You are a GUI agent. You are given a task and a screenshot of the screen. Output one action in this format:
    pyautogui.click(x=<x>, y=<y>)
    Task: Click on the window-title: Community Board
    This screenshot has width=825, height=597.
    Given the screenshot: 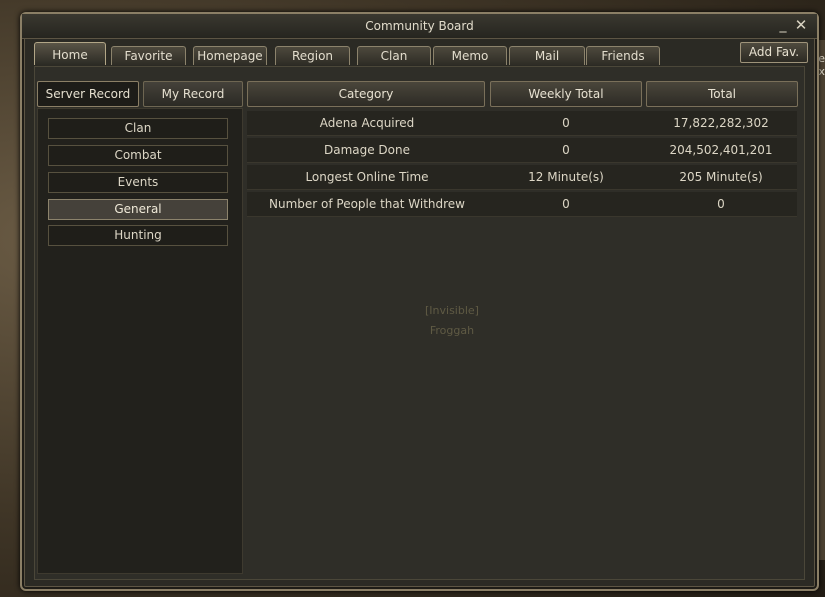 What is the action you would take?
    pyautogui.click(x=419, y=26)
    